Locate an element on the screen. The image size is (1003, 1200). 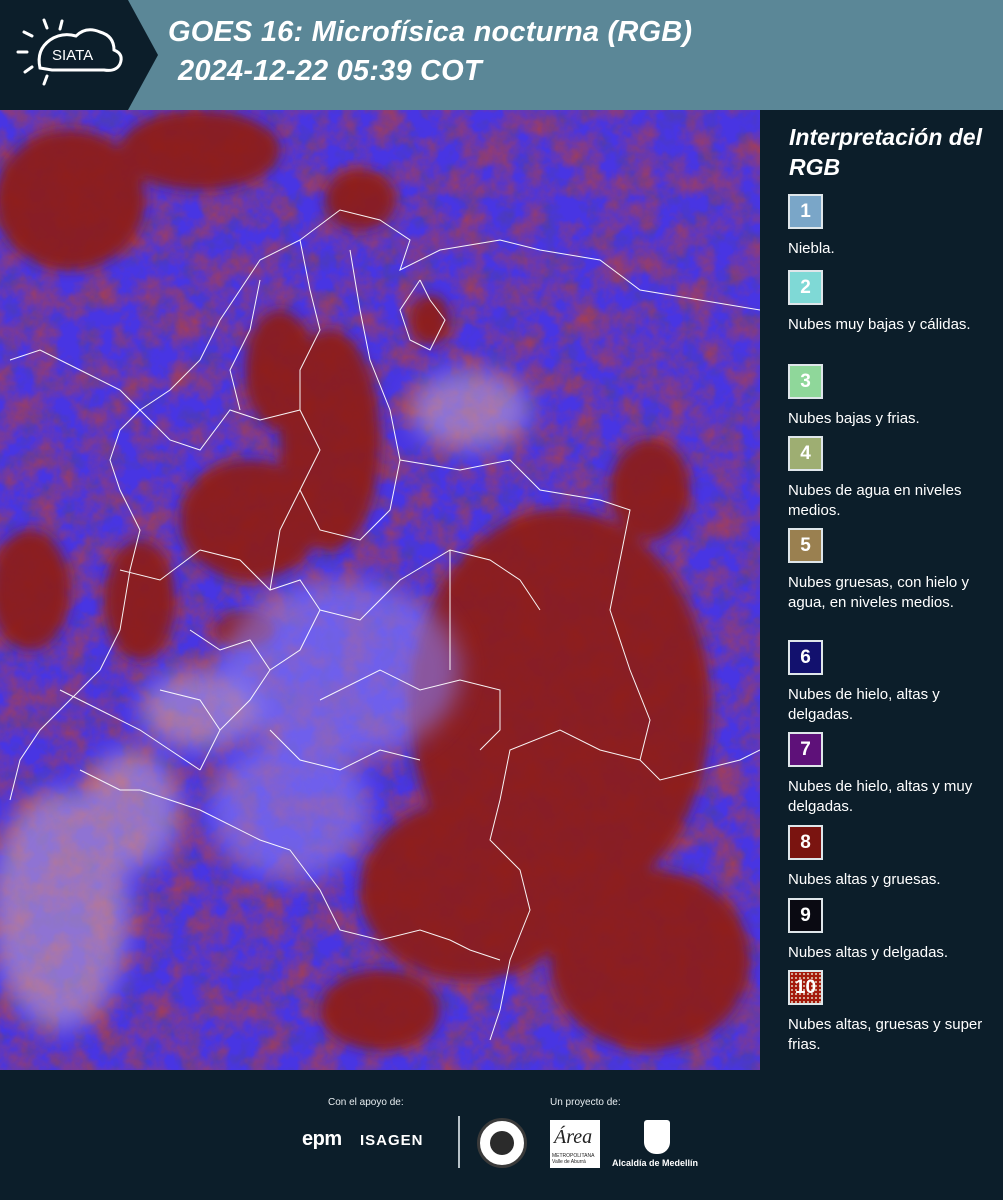
legend-swatch: 10 is located at coordinates (805, 987).